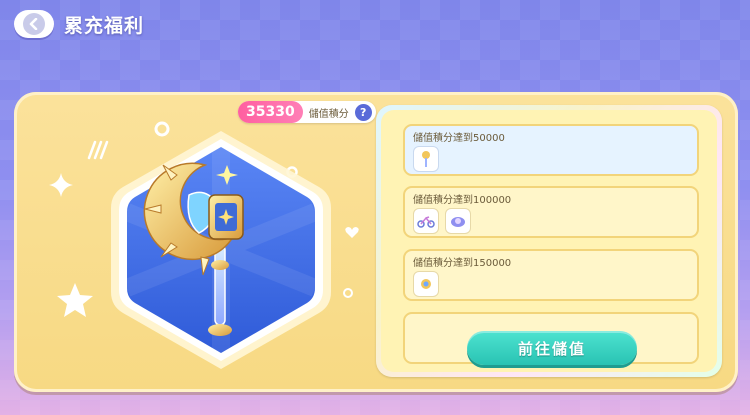 Image resolution: width=750 pixels, height=415 pixels. I want to click on heart-decoration-icon, so click(352, 232).